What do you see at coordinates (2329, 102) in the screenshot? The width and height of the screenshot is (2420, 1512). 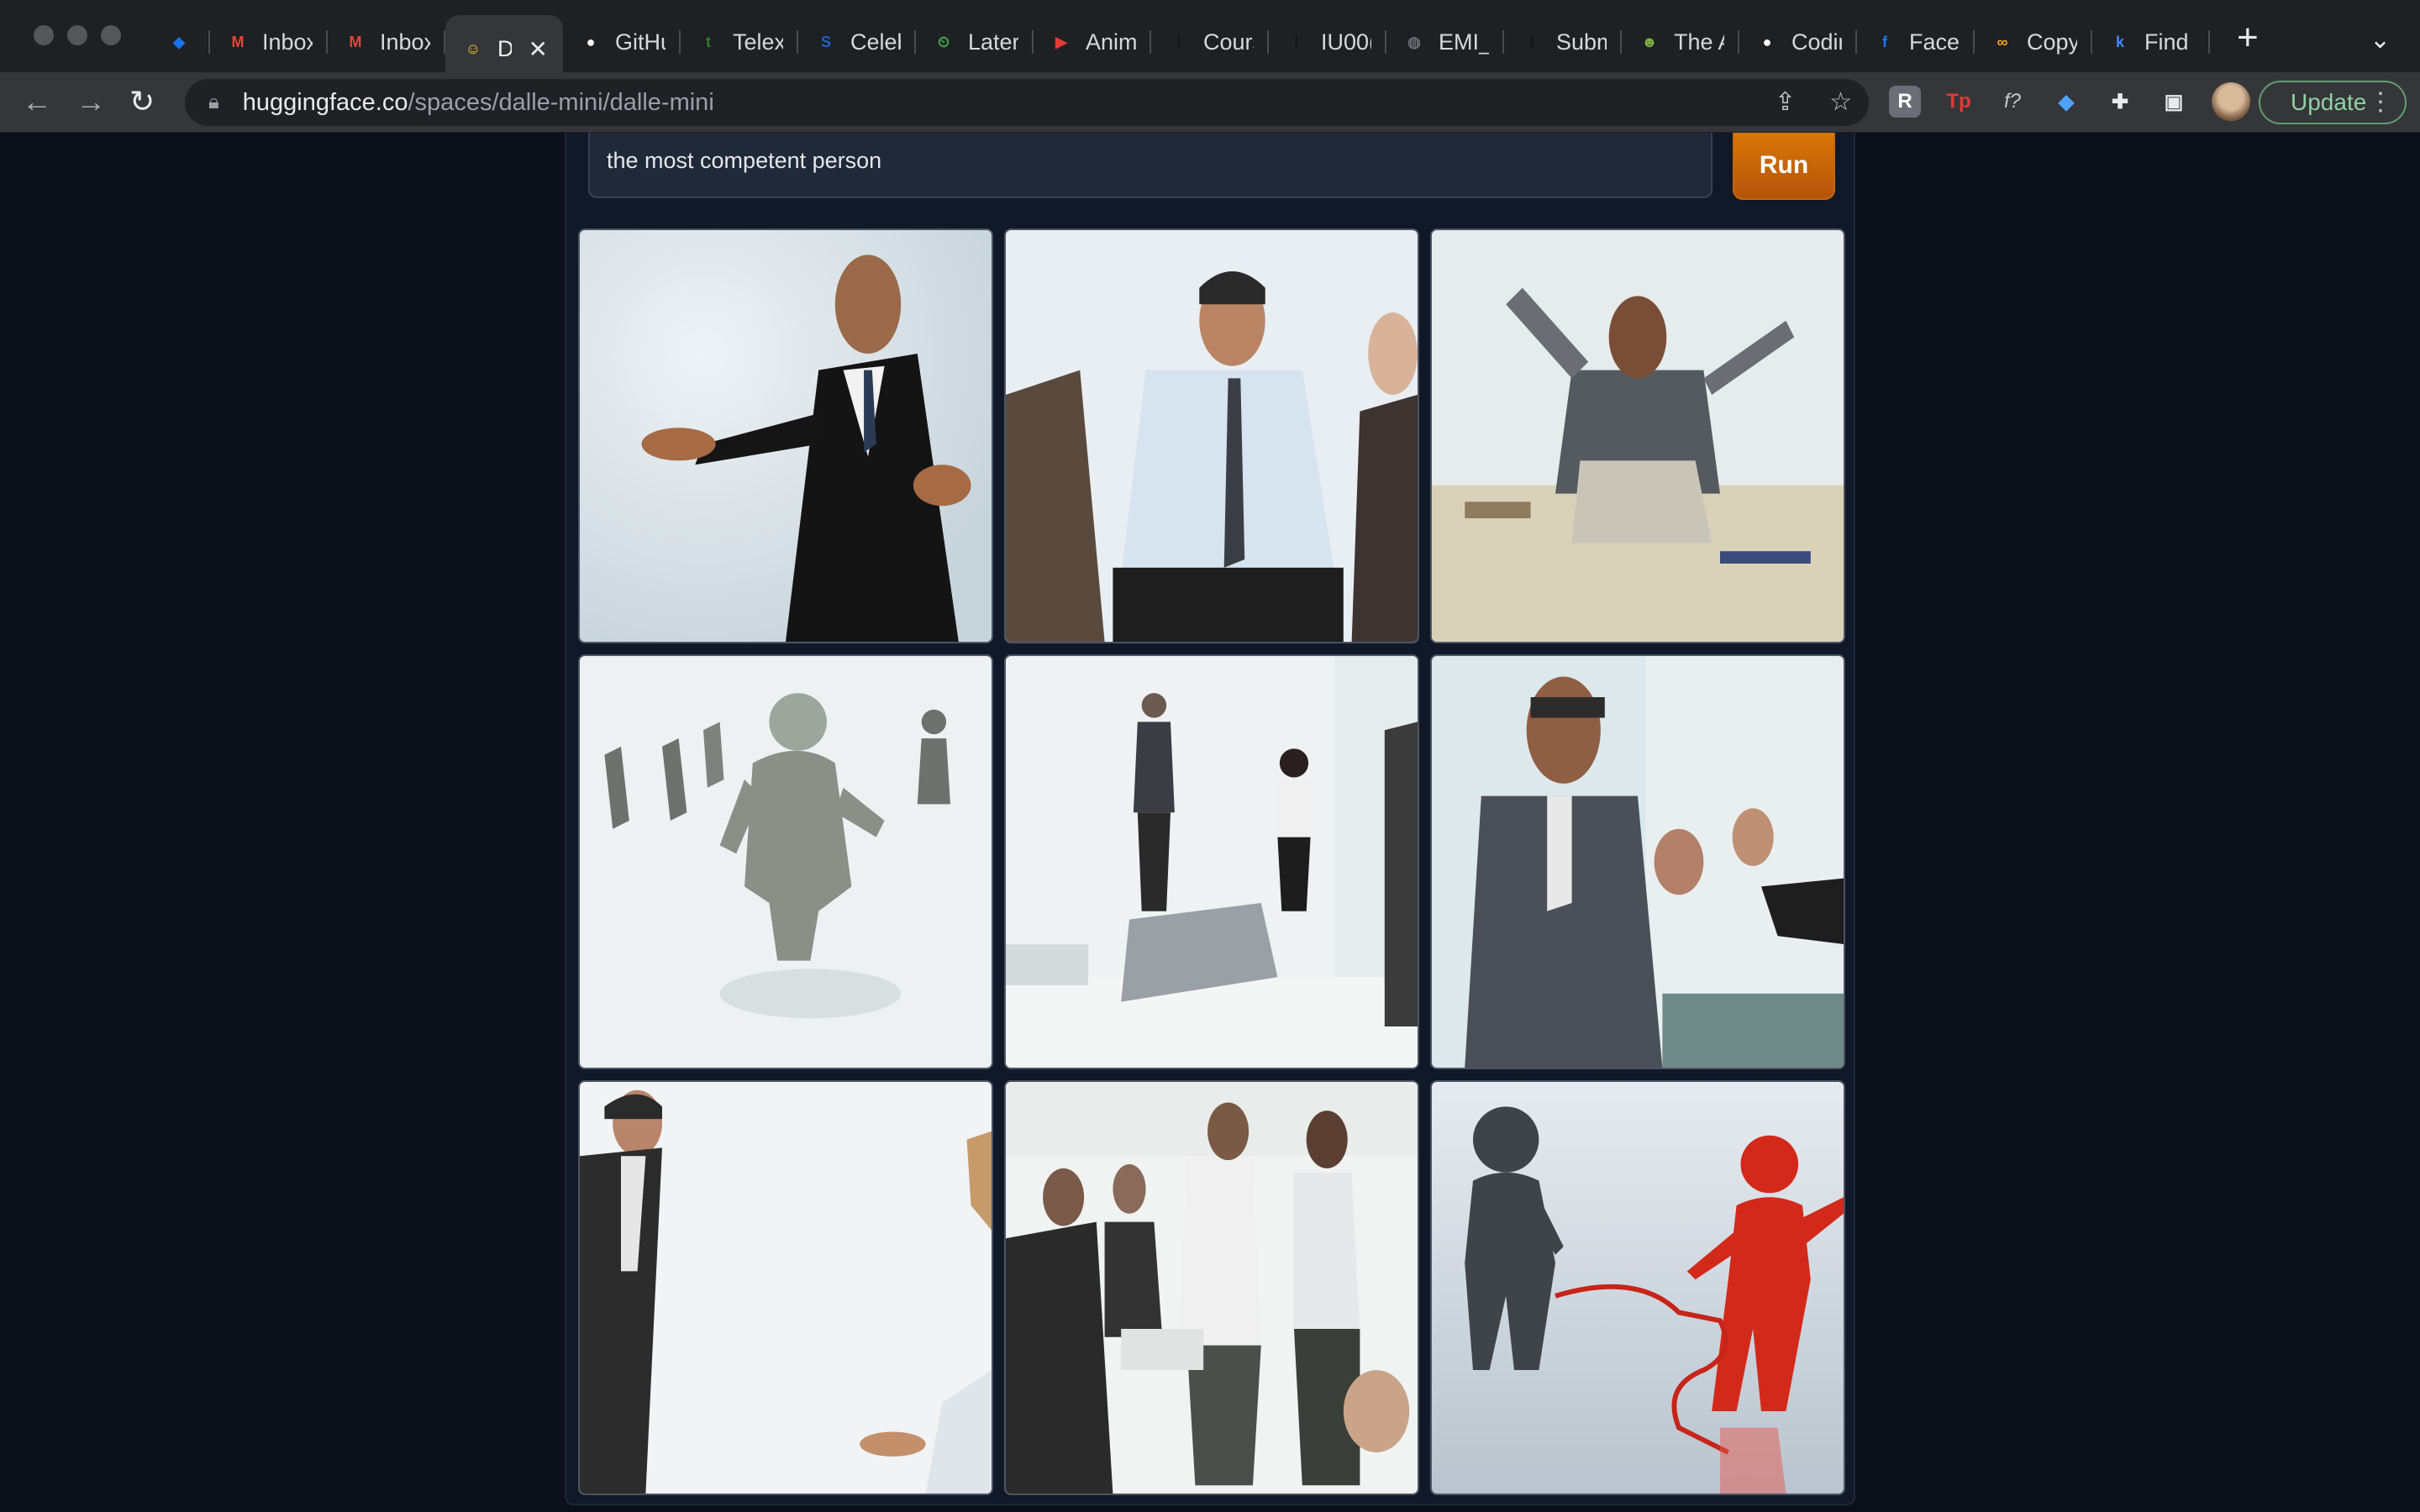 I see `update-label: Update` at bounding box center [2329, 102].